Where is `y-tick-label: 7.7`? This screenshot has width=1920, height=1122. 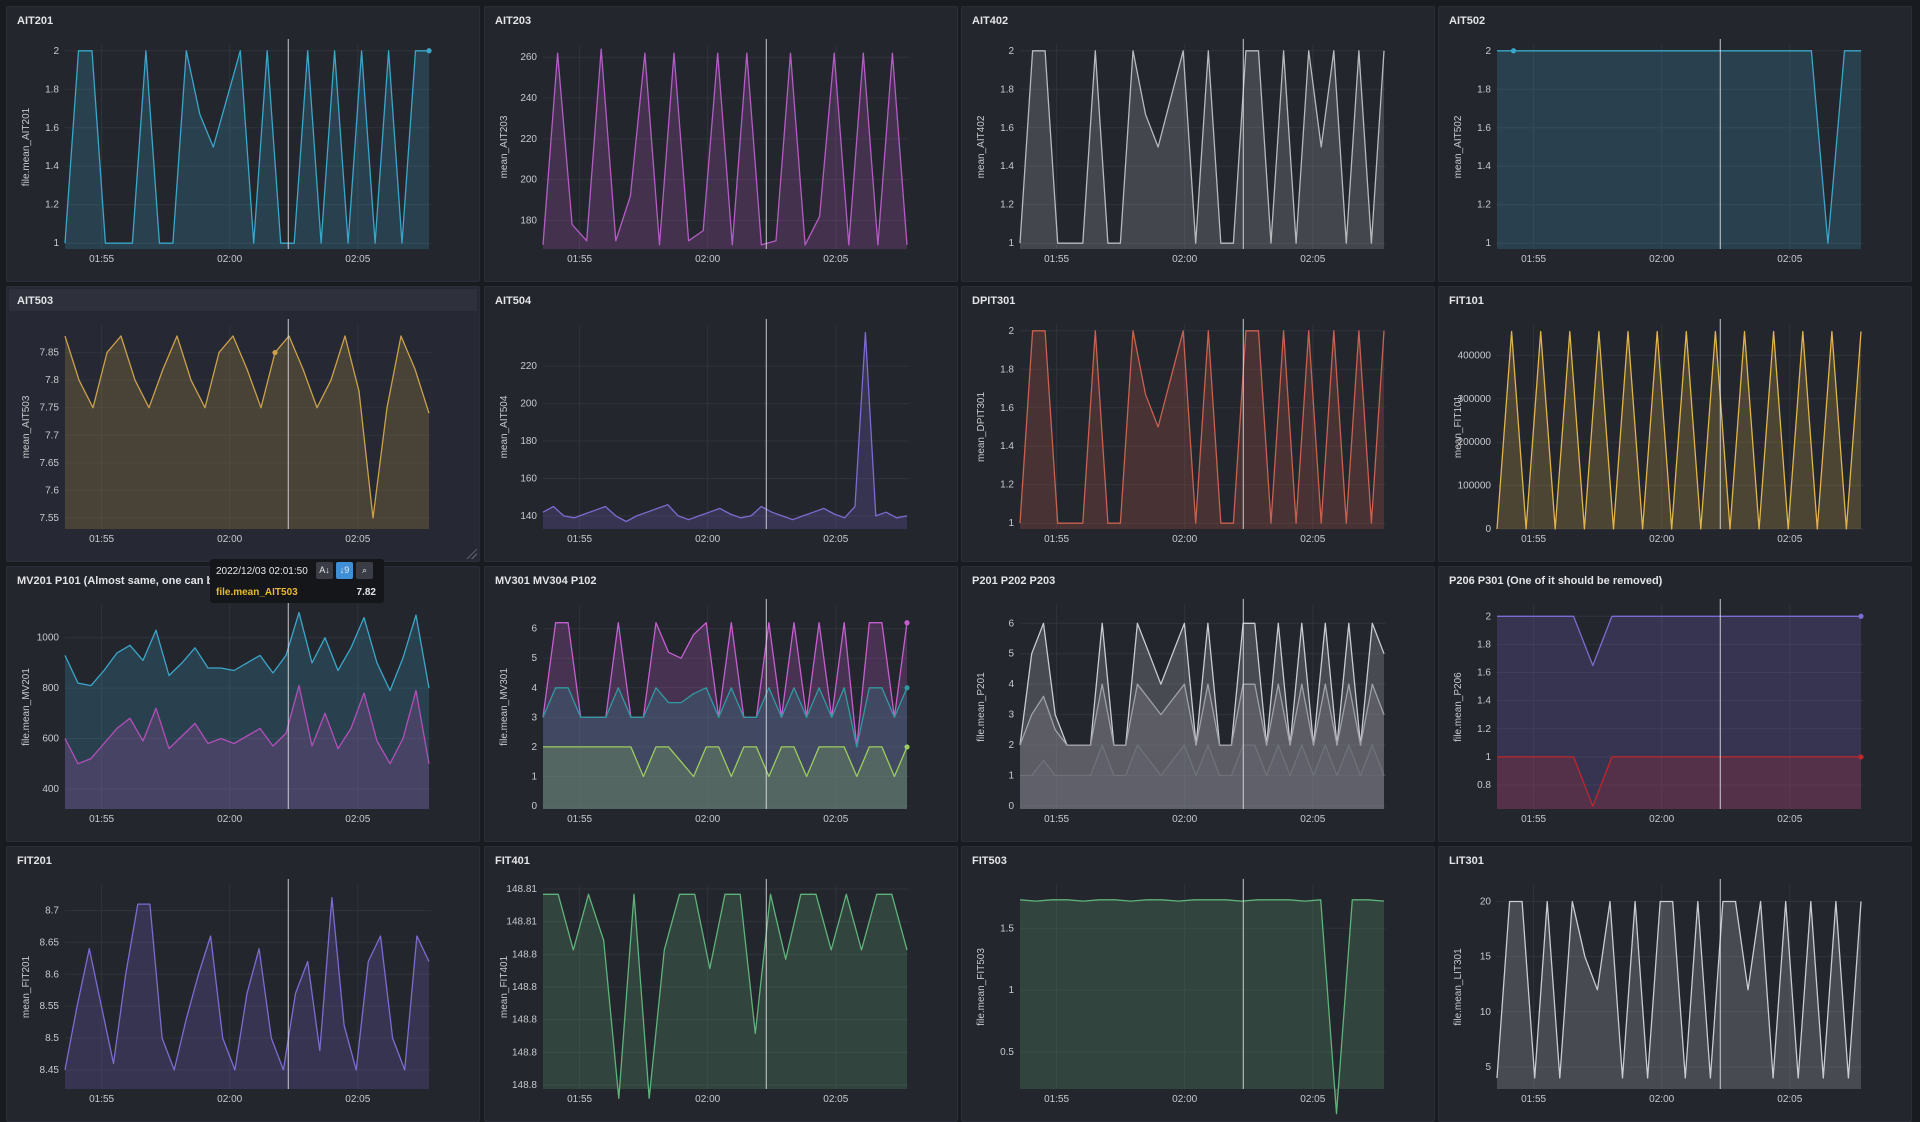 y-tick-label: 7.7 is located at coordinates (52, 435).